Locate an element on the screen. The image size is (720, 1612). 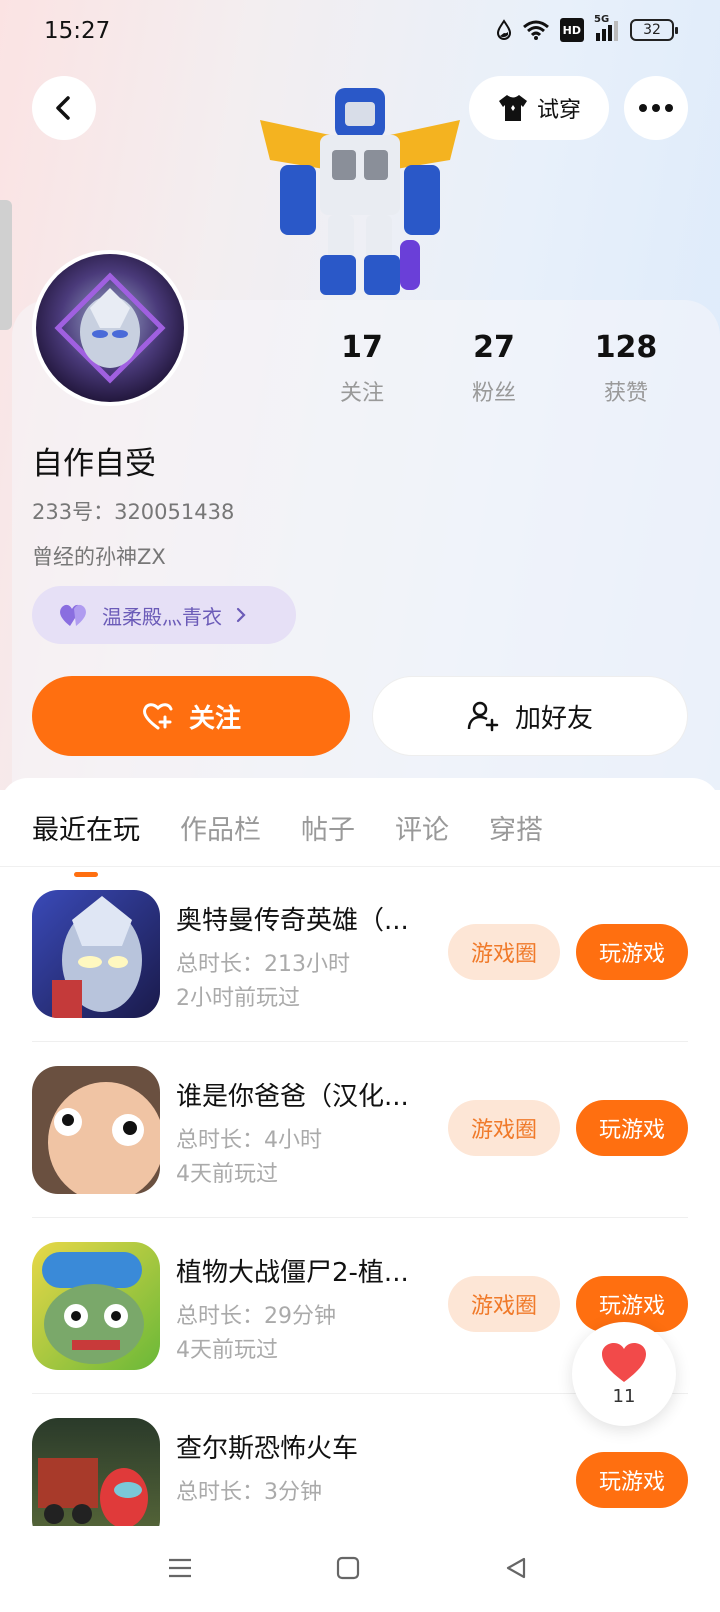
status-bar: 15:27 HD 5G 32 is located at coordinates (360, 32).